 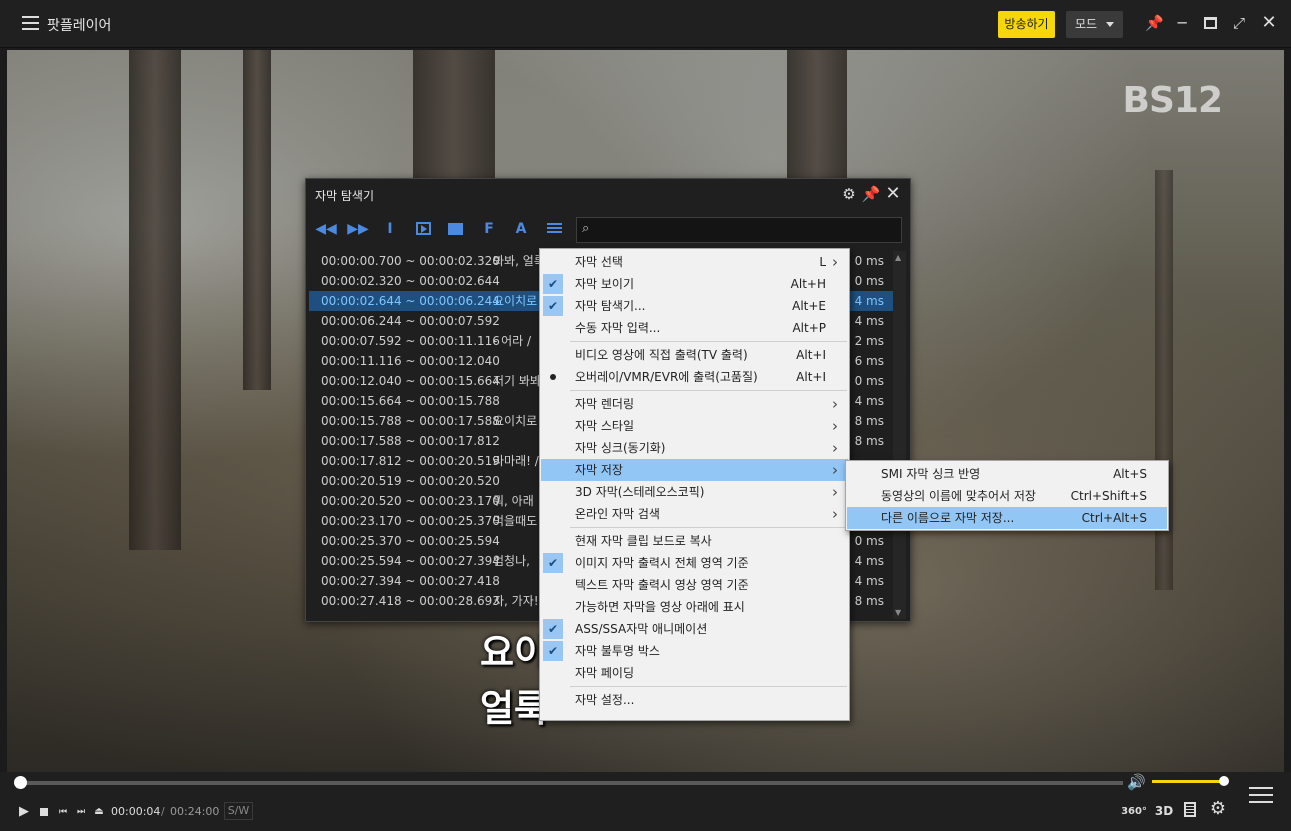 What do you see at coordinates (1239, 23) in the screenshot?
I see `fullscreen-icon: ⤢` at bounding box center [1239, 23].